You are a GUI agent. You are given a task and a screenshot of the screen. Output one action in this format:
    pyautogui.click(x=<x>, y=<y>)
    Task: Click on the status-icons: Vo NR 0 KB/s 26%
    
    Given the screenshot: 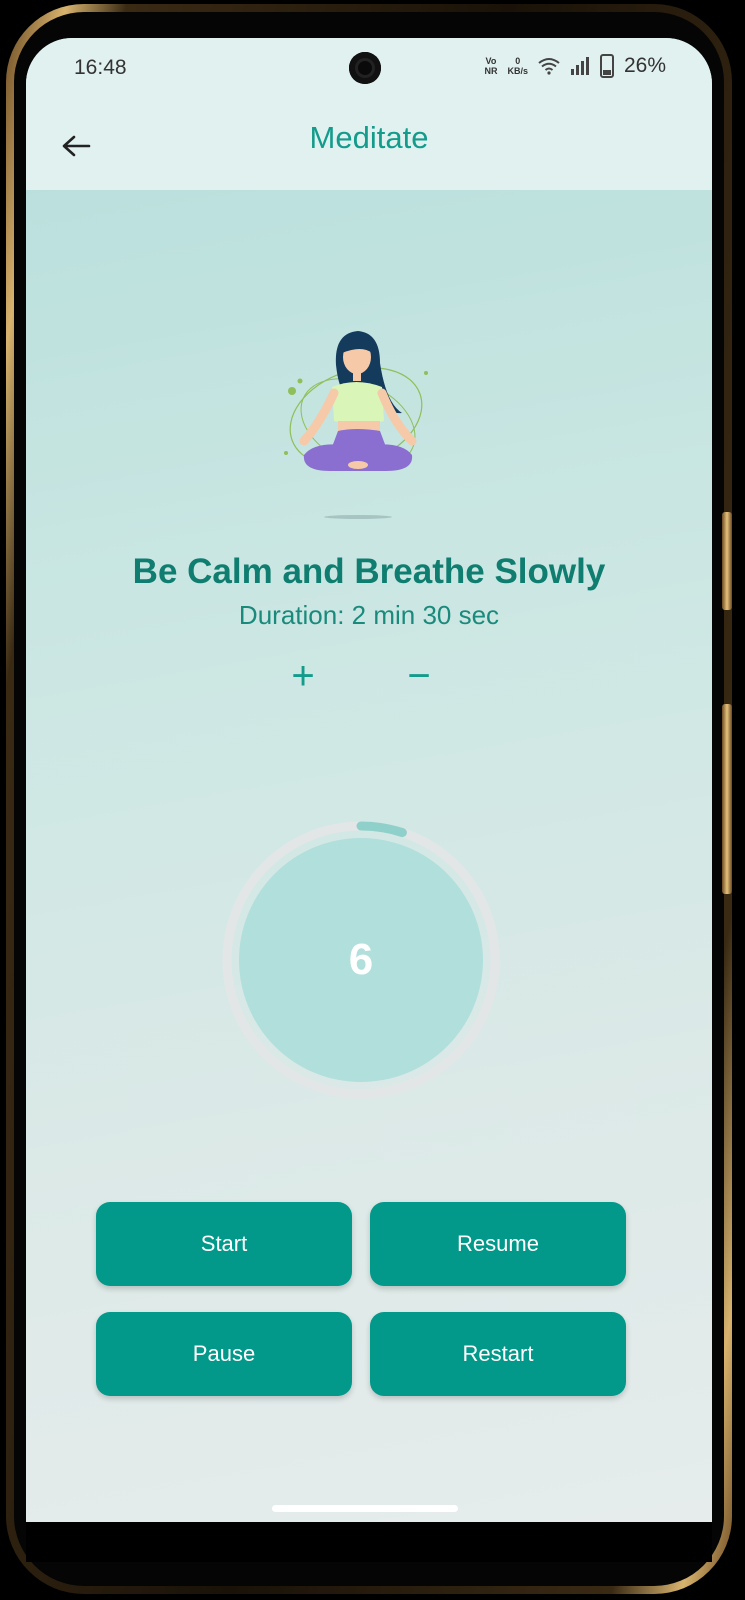 What is the action you would take?
    pyautogui.click(x=575, y=66)
    